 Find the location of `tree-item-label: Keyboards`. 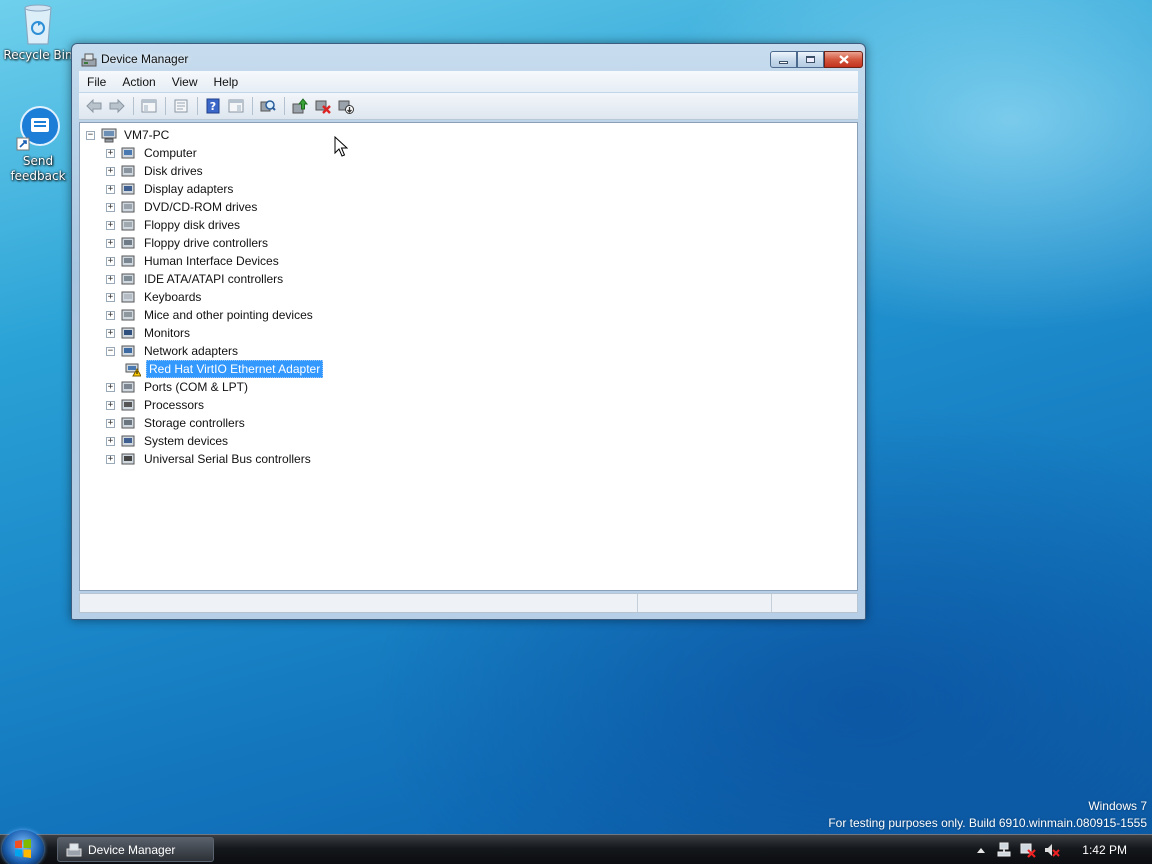

tree-item-label: Keyboards is located at coordinates (173, 297).